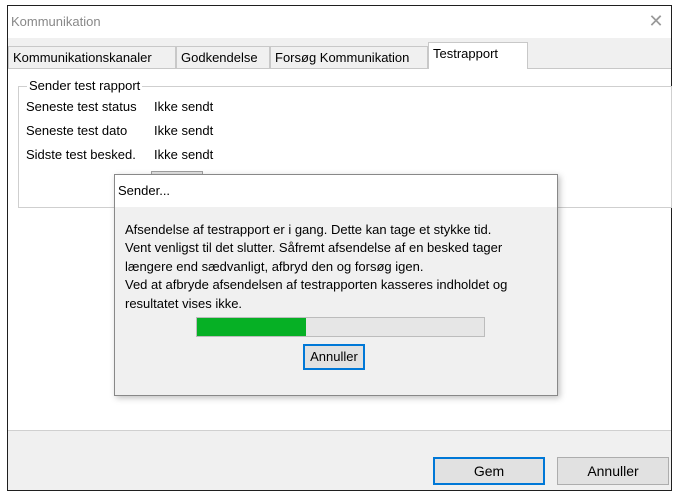  Describe the element at coordinates (223, 57) in the screenshot. I see `tab-godkendelse: Godkendelse` at that location.